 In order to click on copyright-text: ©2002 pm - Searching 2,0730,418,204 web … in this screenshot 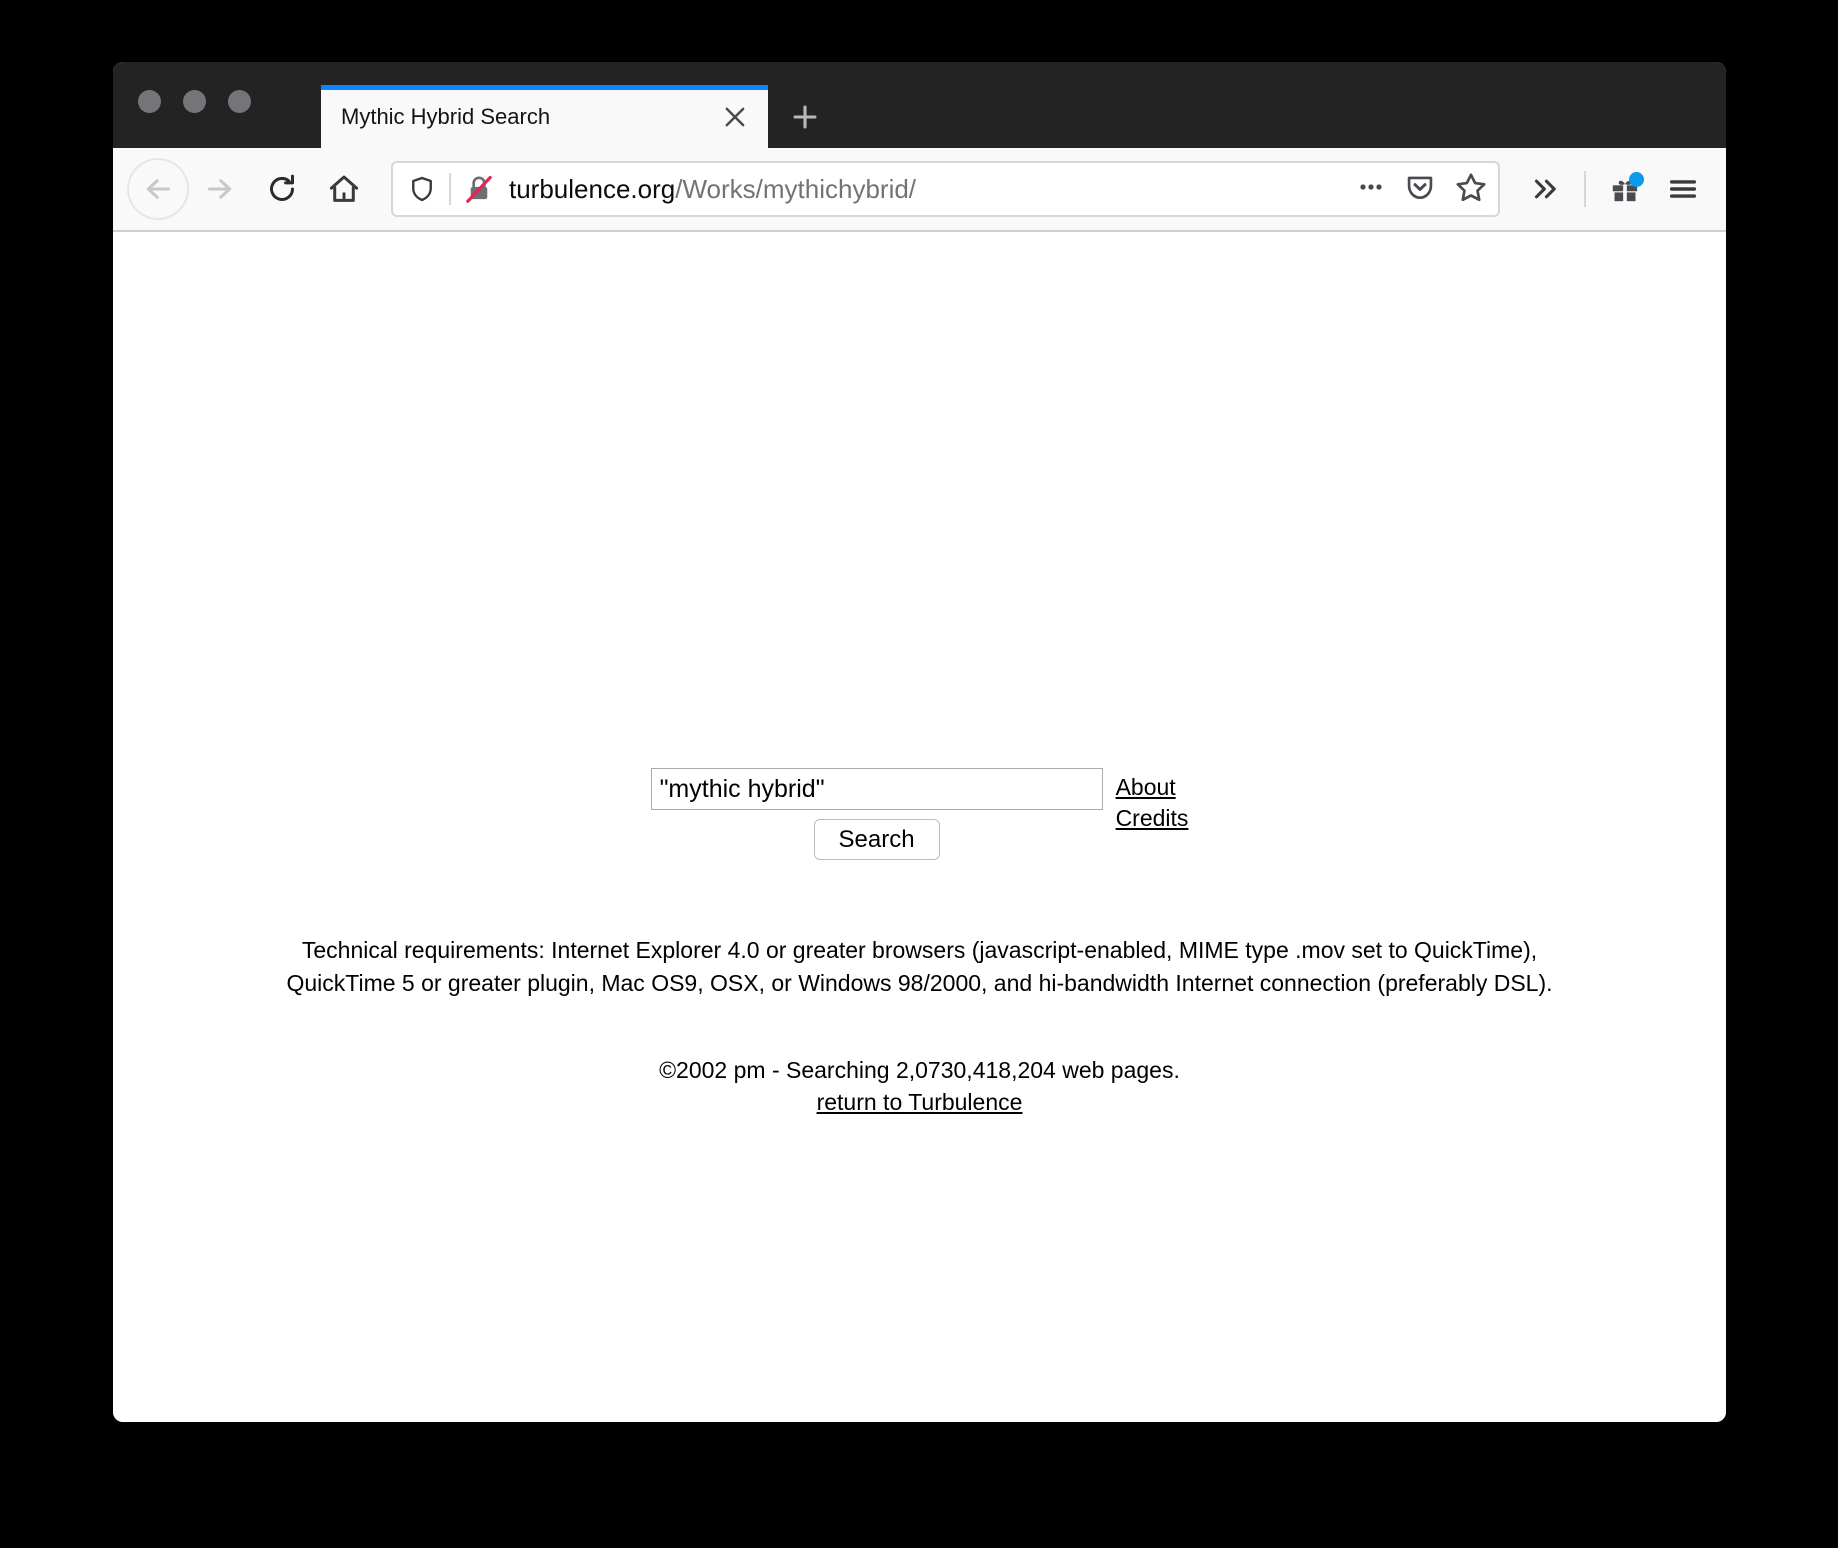, I will do `click(919, 1070)`.